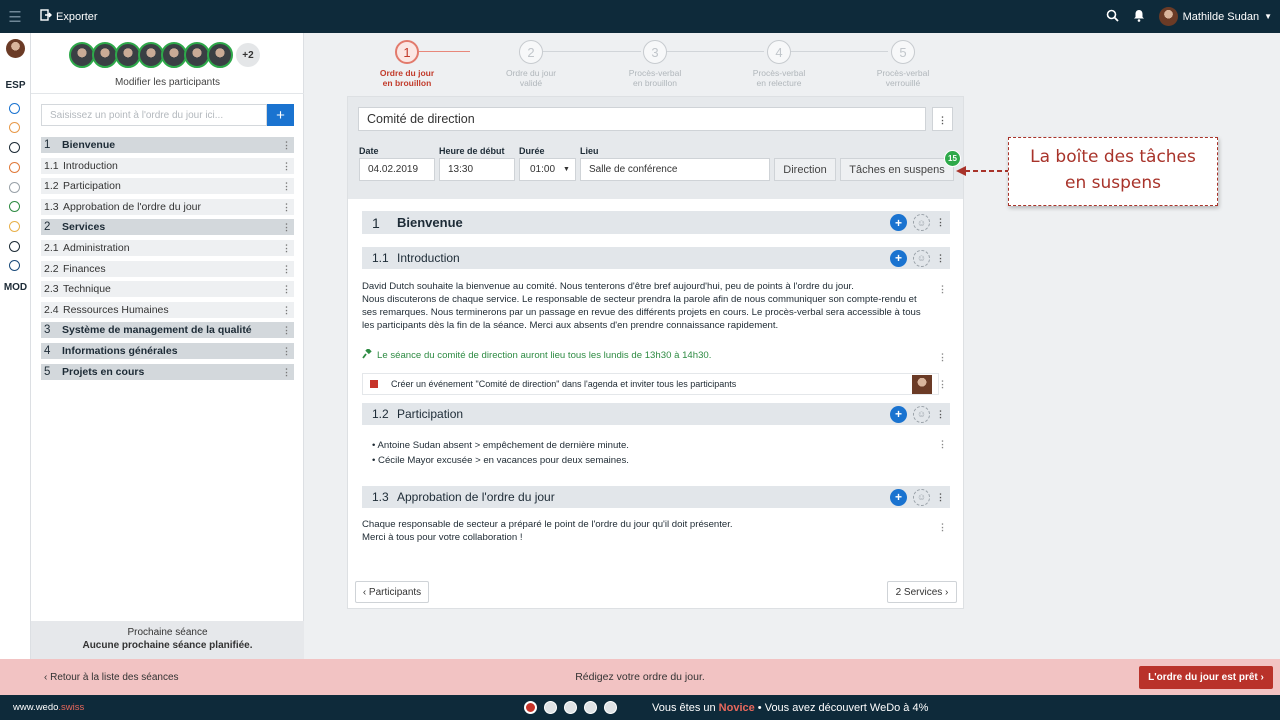 The height and width of the screenshot is (720, 1280). Describe the element at coordinates (374, 384) in the screenshot. I see `task-status-icon` at that location.